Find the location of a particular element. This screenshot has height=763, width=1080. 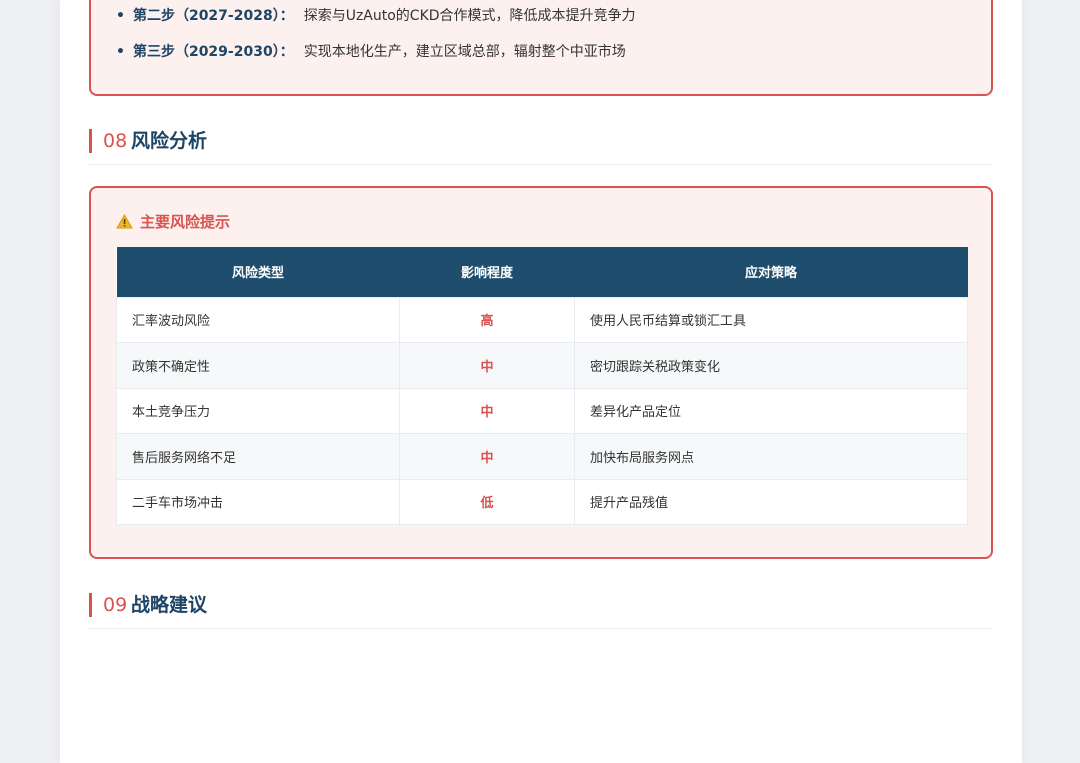

risk-type-cell: 本土竞争压力 is located at coordinates (258, 410).